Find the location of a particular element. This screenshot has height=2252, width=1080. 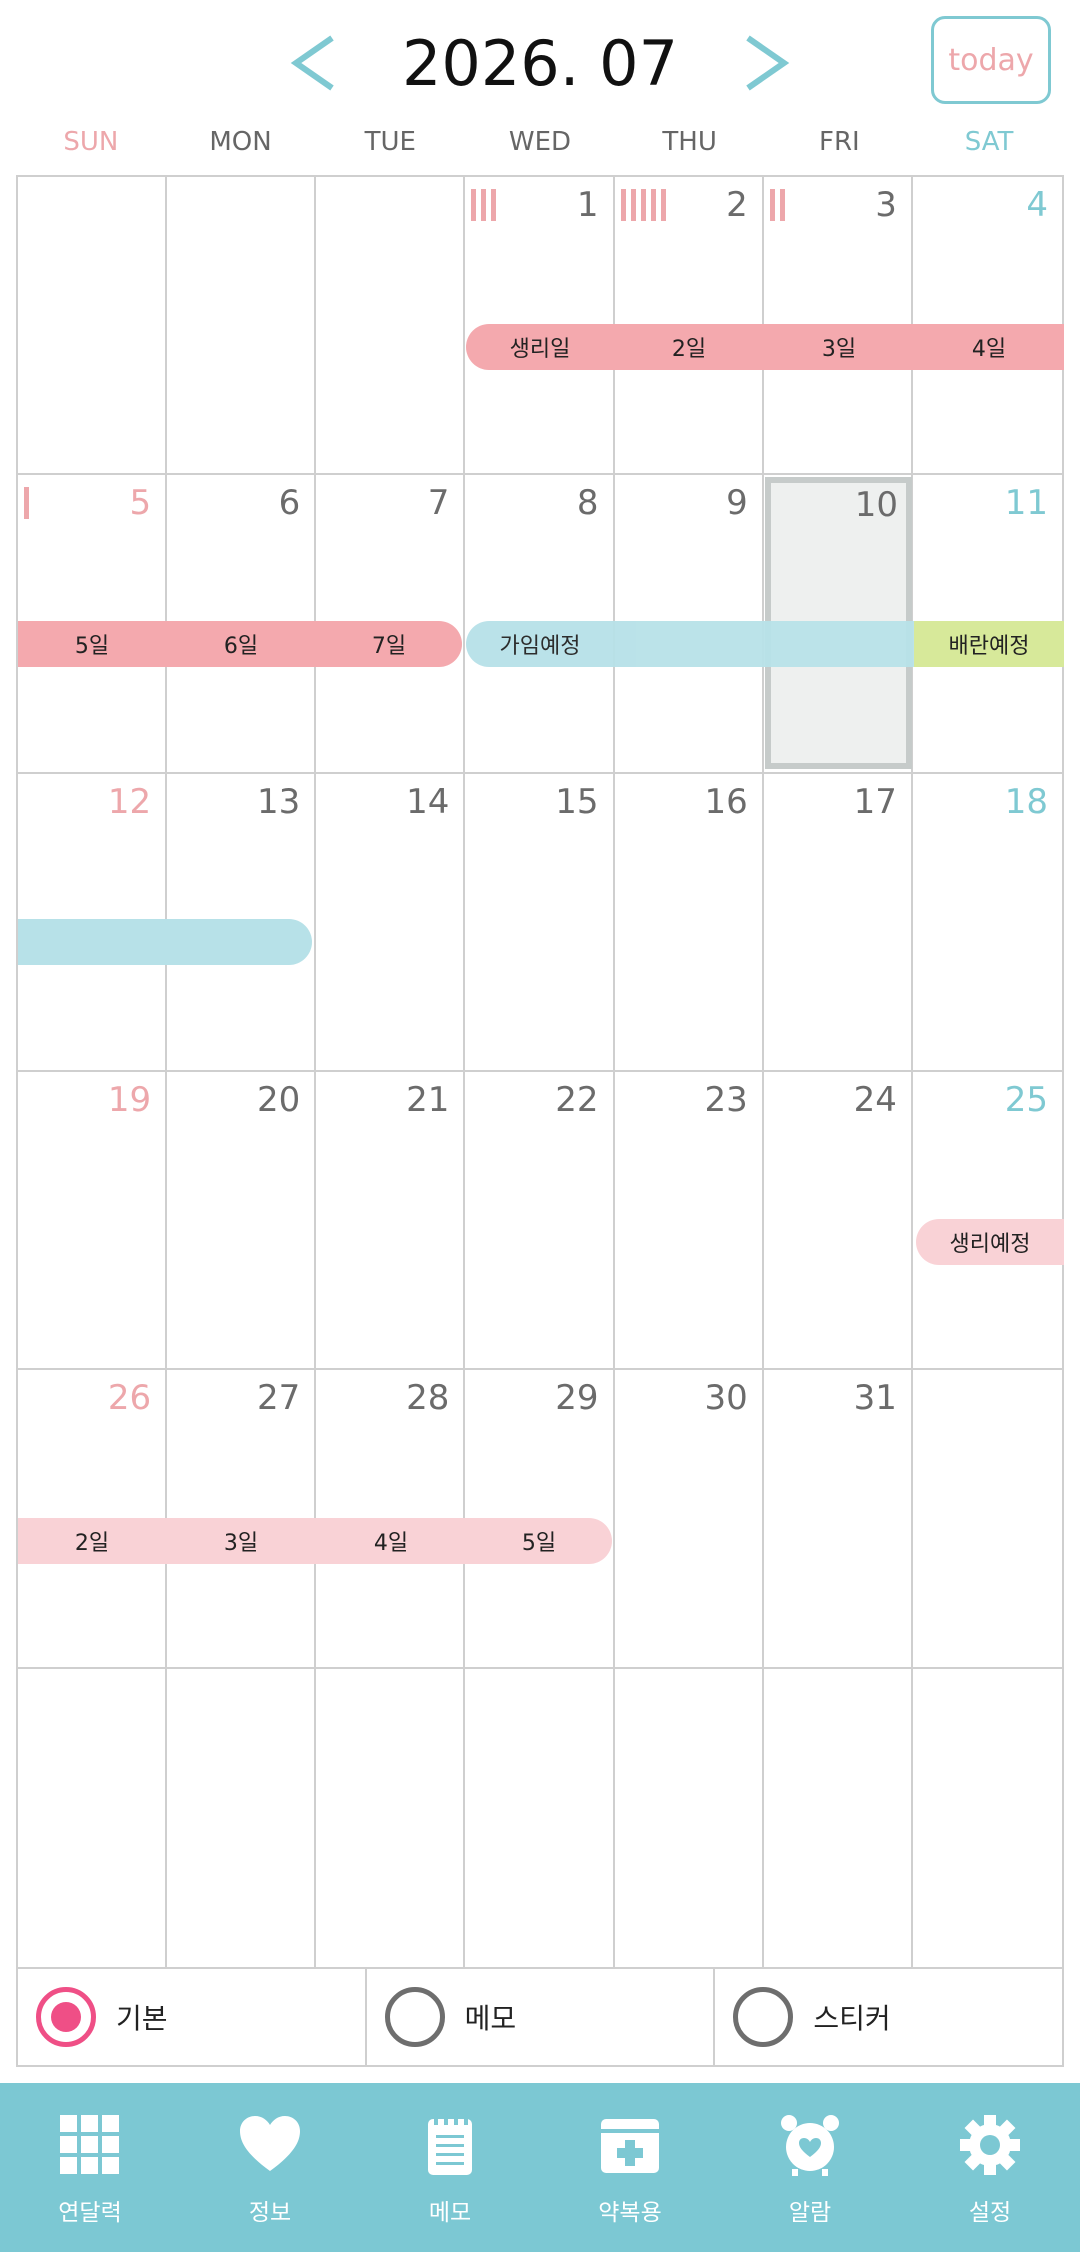

fertile-window-bar: 가임예정 is located at coordinates (690, 644).